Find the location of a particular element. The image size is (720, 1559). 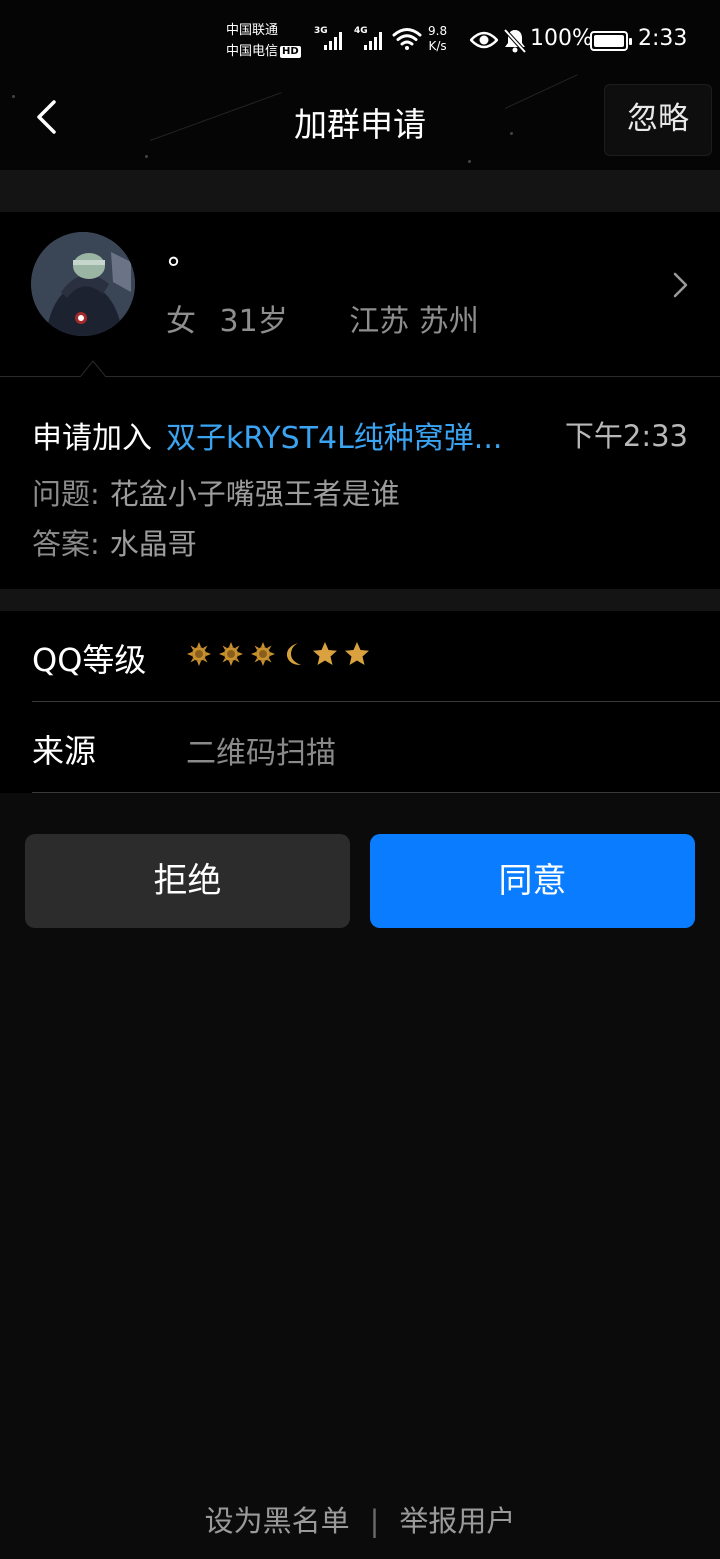

answer-line: 答案: 水晶哥 is located at coordinates (114, 542).